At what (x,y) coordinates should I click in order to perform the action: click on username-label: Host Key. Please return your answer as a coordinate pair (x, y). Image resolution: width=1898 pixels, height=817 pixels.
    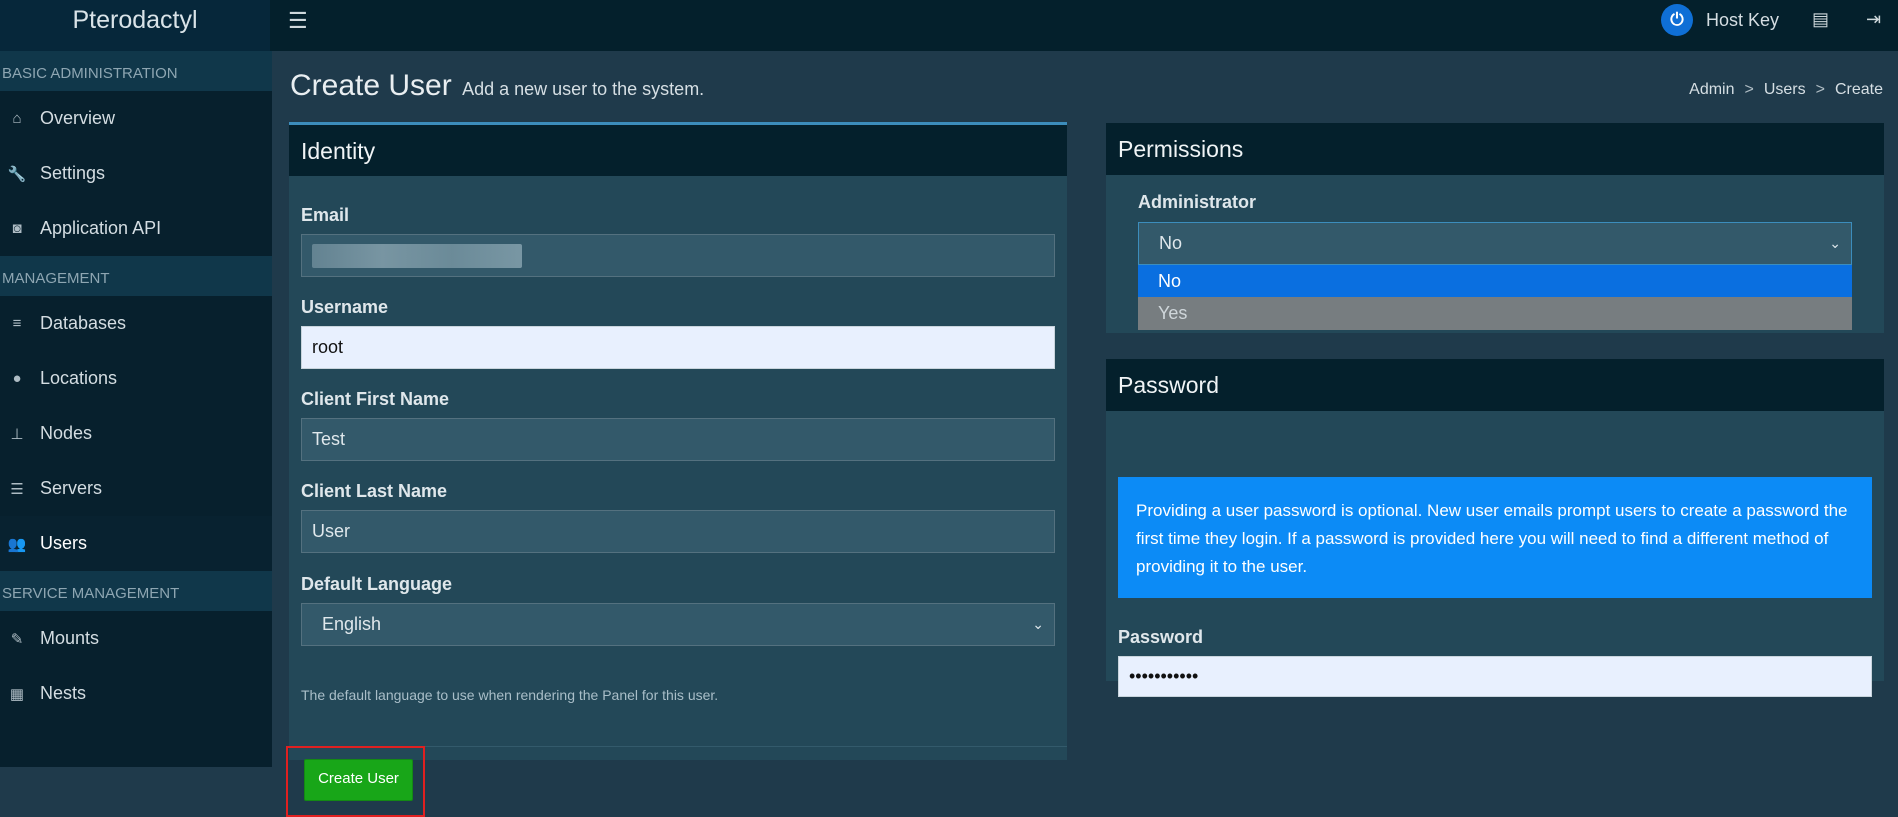
    Looking at the image, I should click on (1743, 19).